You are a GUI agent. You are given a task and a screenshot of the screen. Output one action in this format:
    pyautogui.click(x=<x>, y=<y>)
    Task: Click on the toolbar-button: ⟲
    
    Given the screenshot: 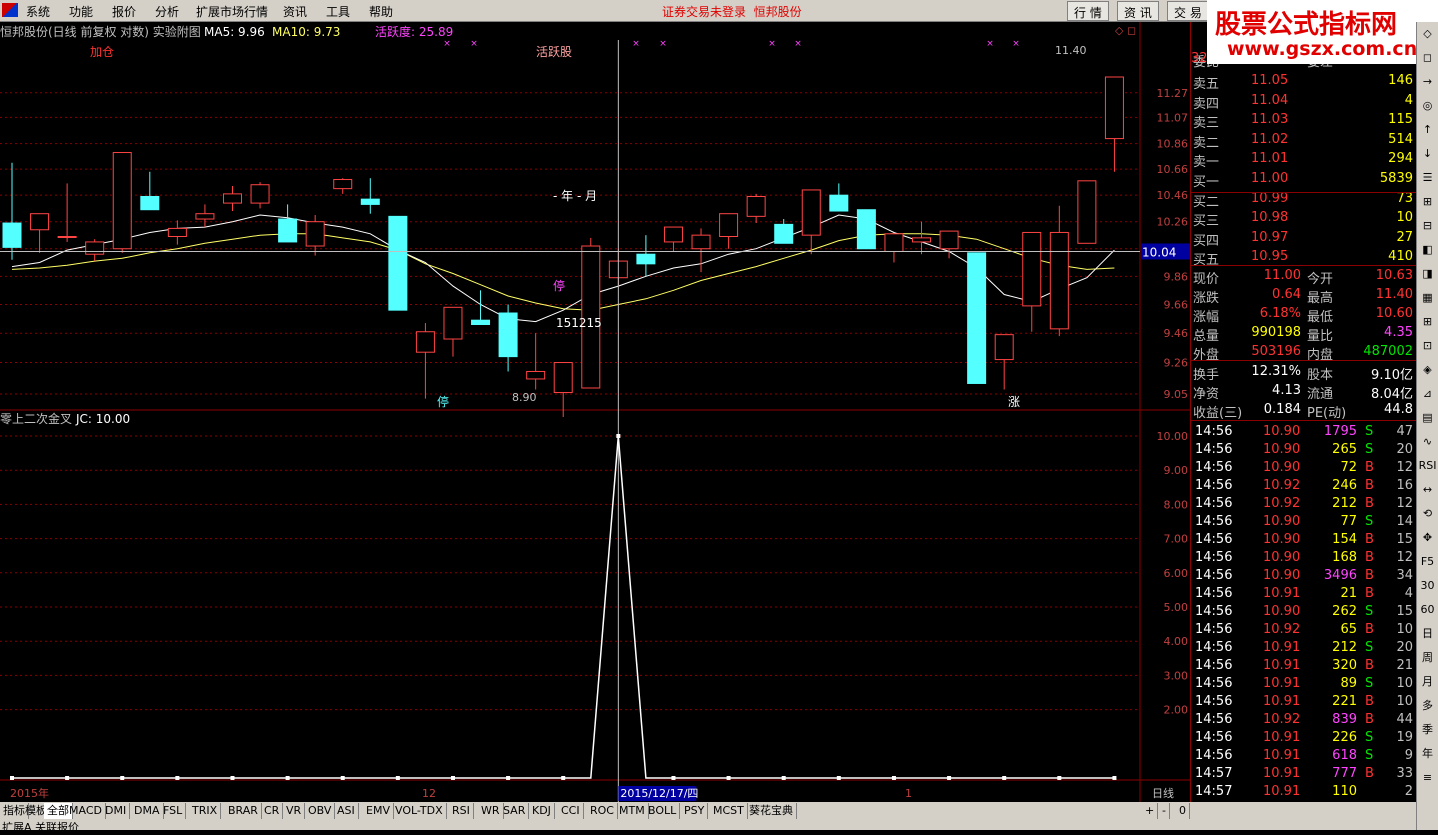 What is the action you would take?
    pyautogui.click(x=1427, y=514)
    